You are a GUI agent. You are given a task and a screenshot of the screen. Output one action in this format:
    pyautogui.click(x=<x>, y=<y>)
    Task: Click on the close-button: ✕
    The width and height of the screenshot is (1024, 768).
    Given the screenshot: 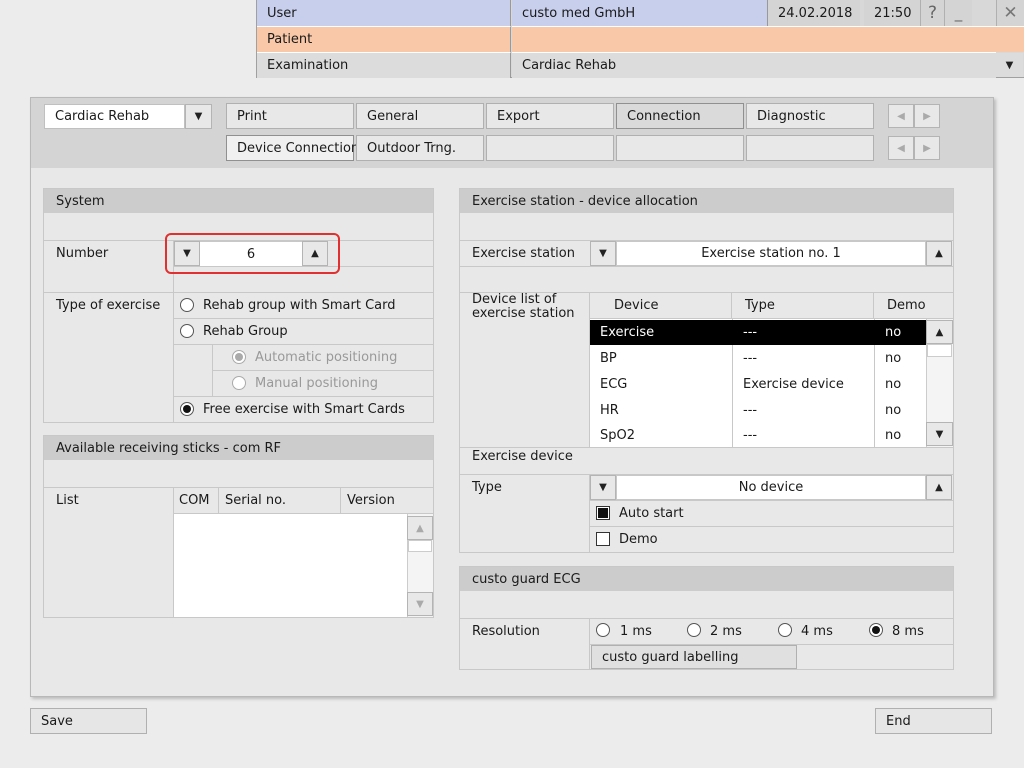 What is the action you would take?
    pyautogui.click(x=1010, y=13)
    